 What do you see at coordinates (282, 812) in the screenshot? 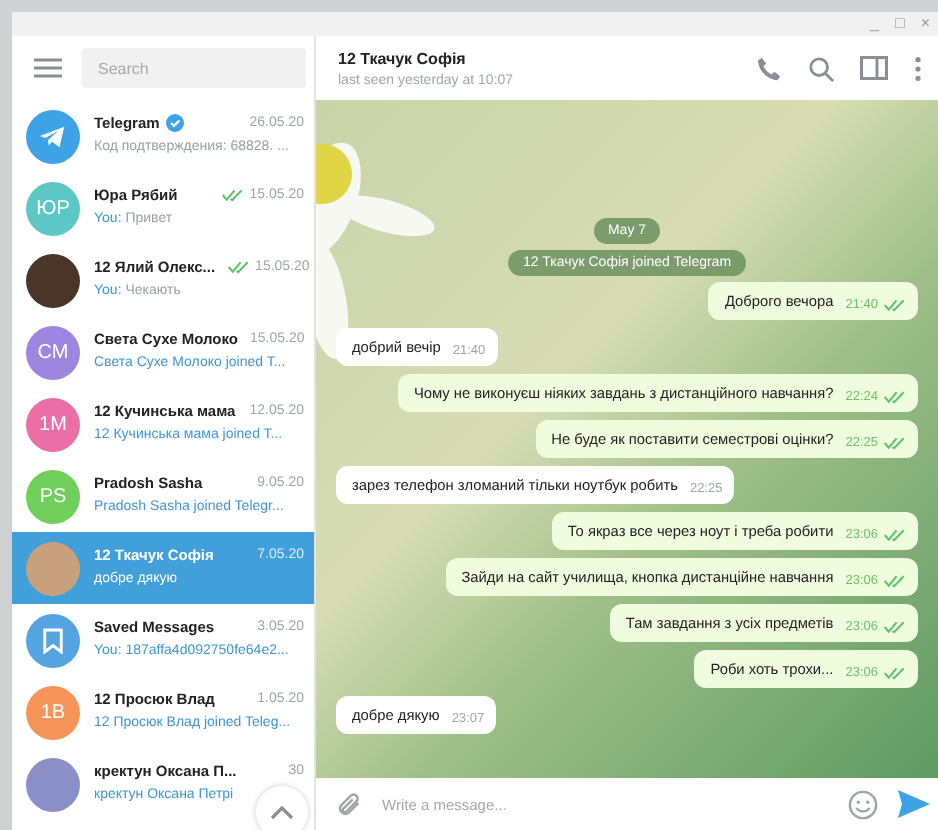
I see `chevron-up-icon` at bounding box center [282, 812].